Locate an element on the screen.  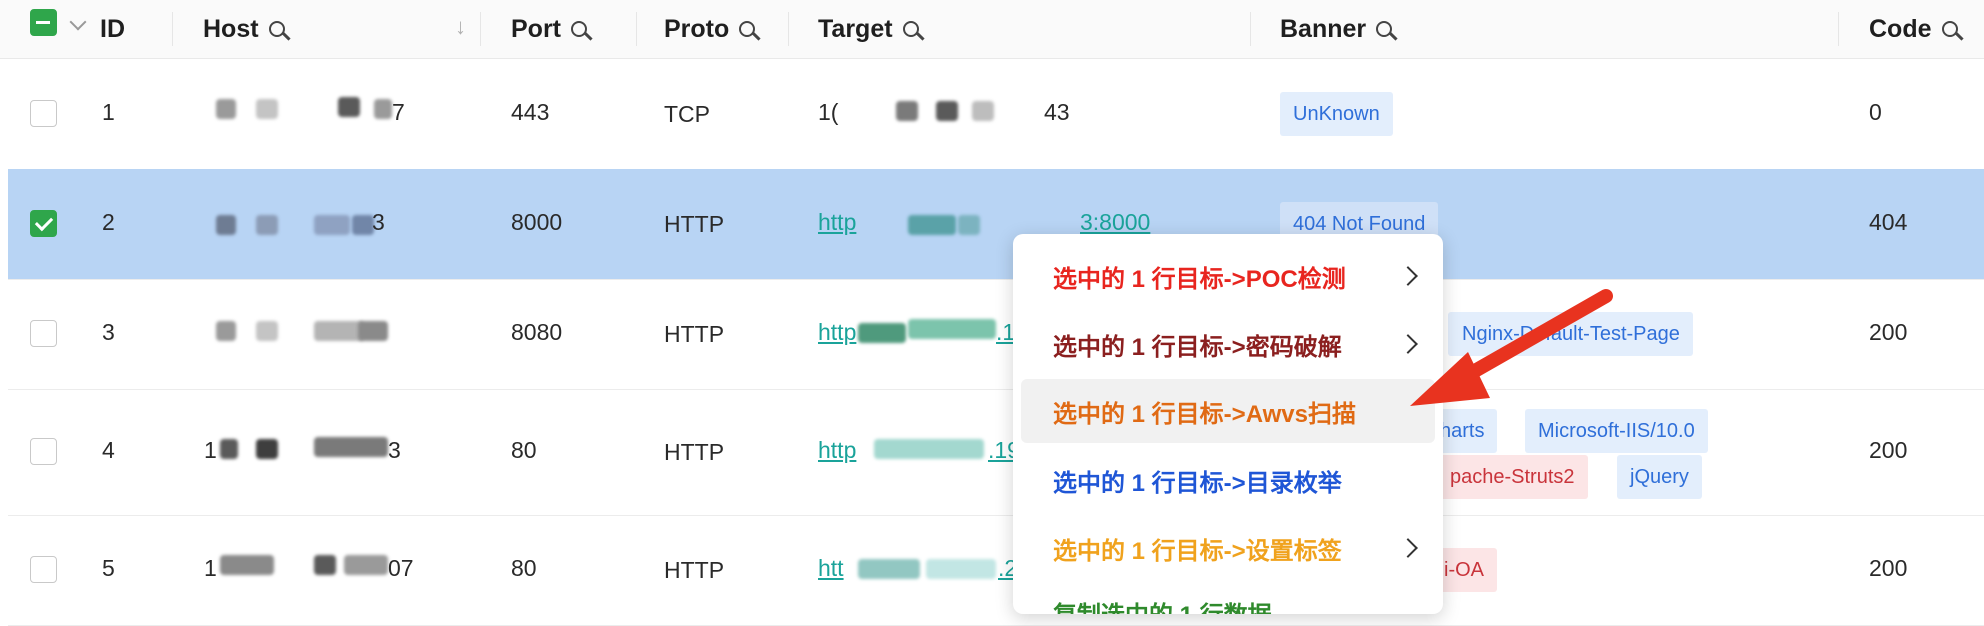
column-header-target: Target is located at coordinates (868, 29).